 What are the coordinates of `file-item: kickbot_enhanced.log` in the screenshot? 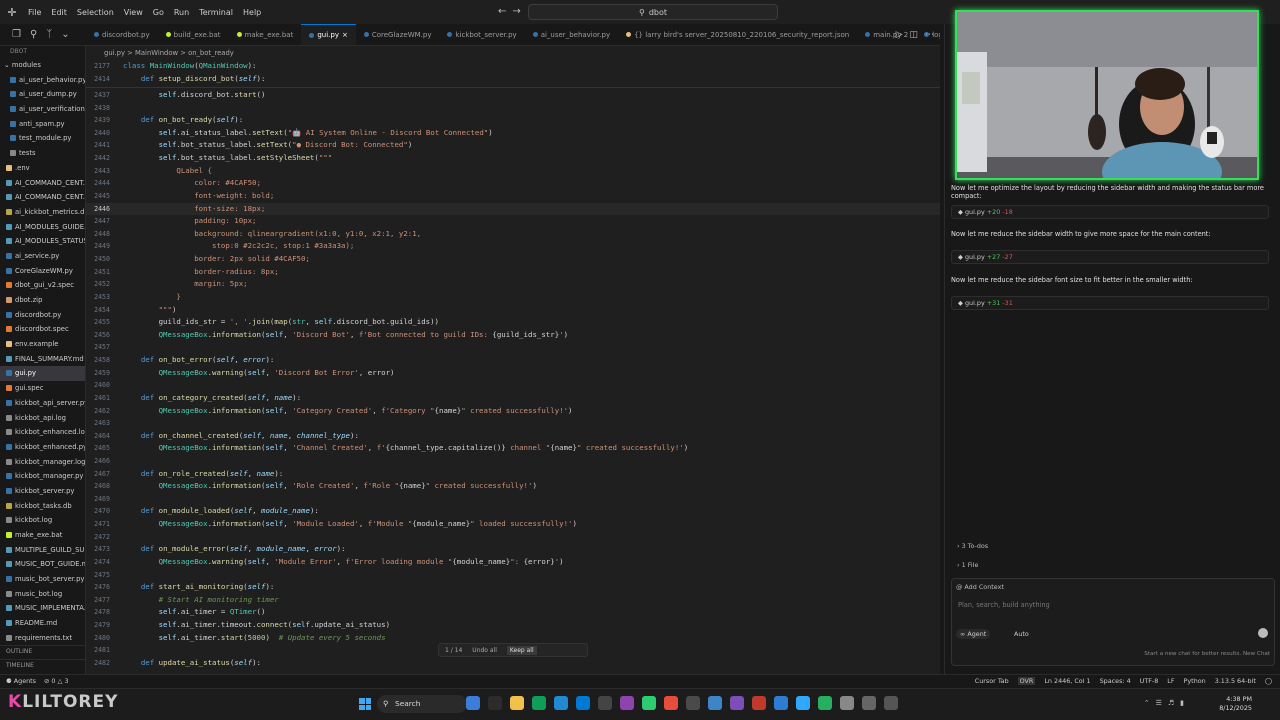 It's located at (42, 432).